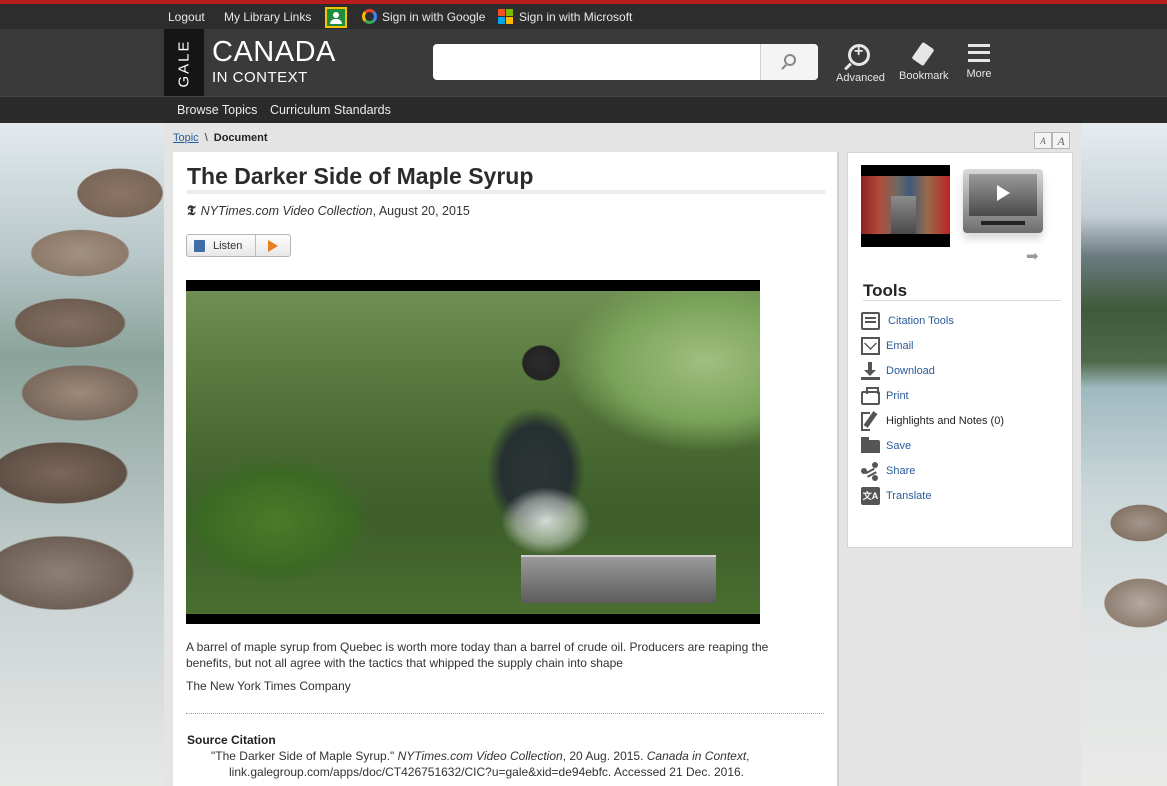 The image size is (1167, 786). I want to click on tools-heading: Tools, so click(885, 290).